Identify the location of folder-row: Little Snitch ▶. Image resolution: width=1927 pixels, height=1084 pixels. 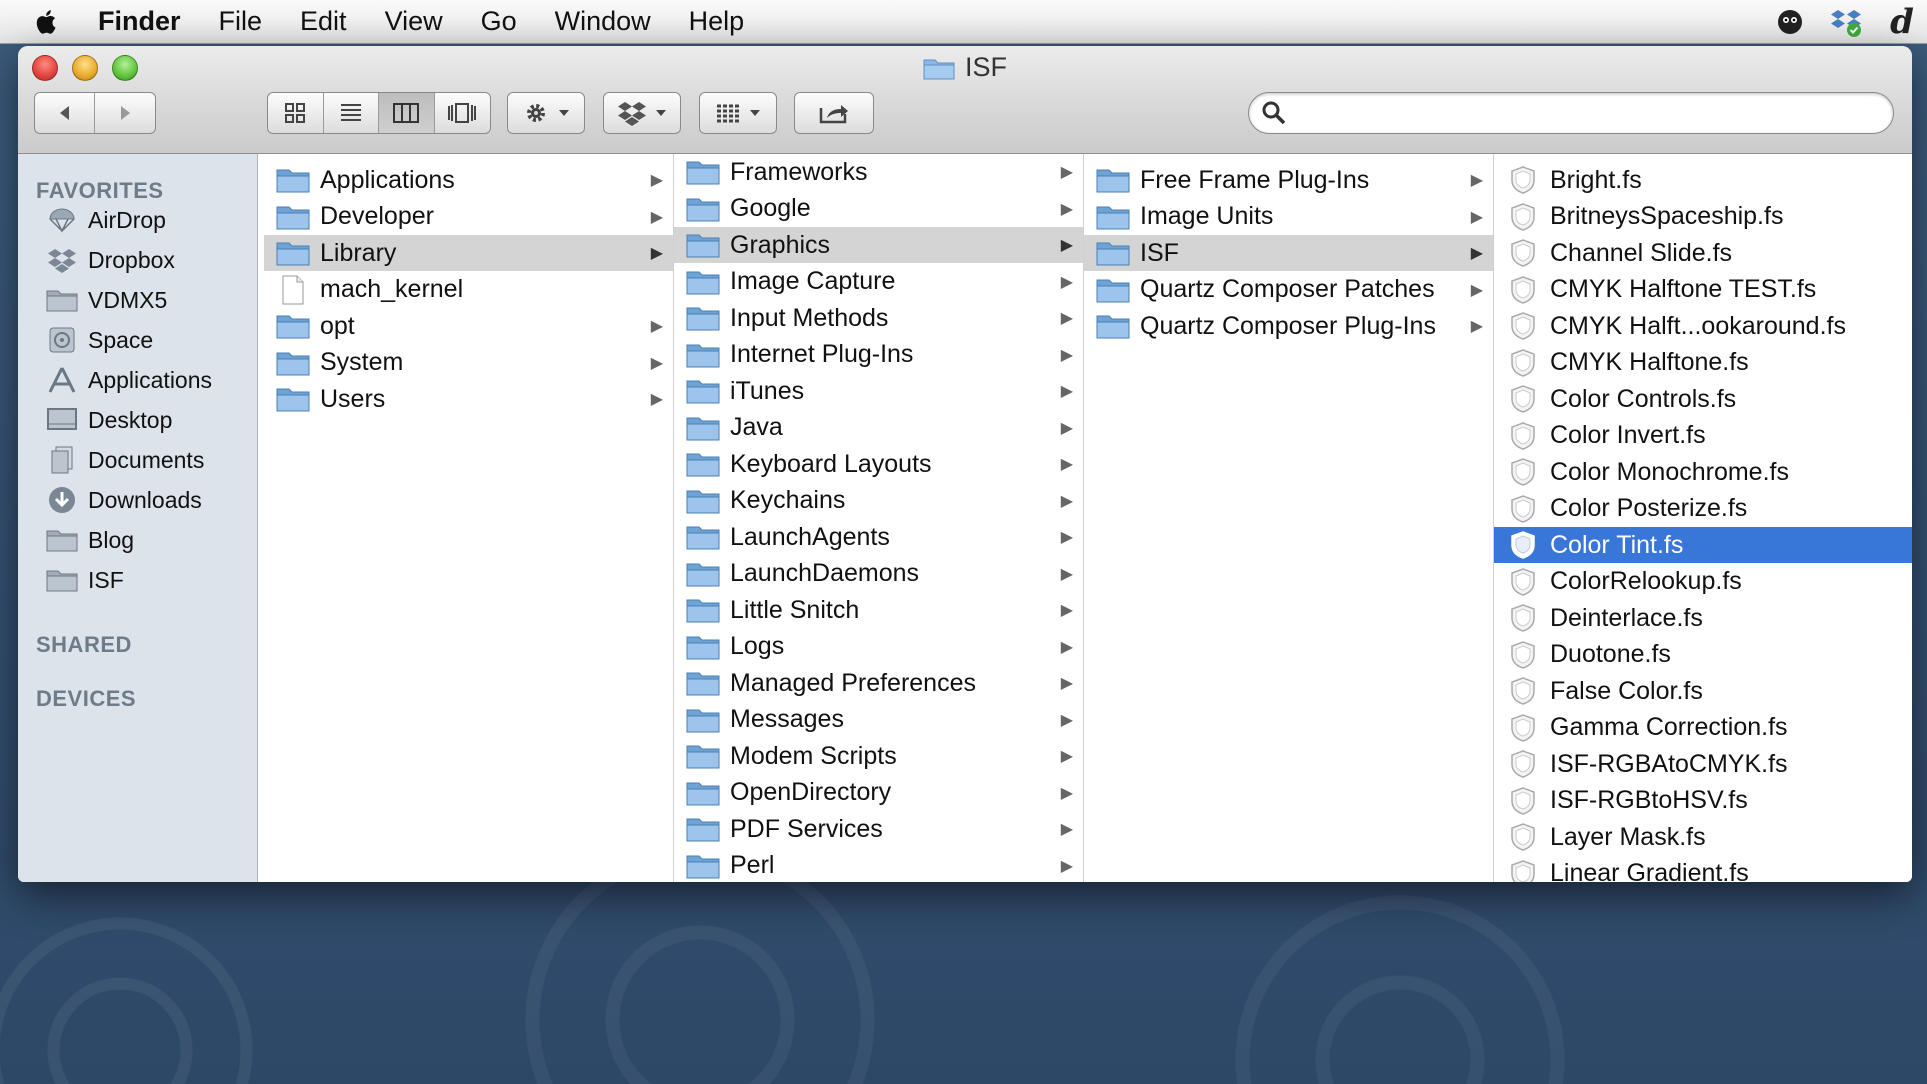
(878, 610).